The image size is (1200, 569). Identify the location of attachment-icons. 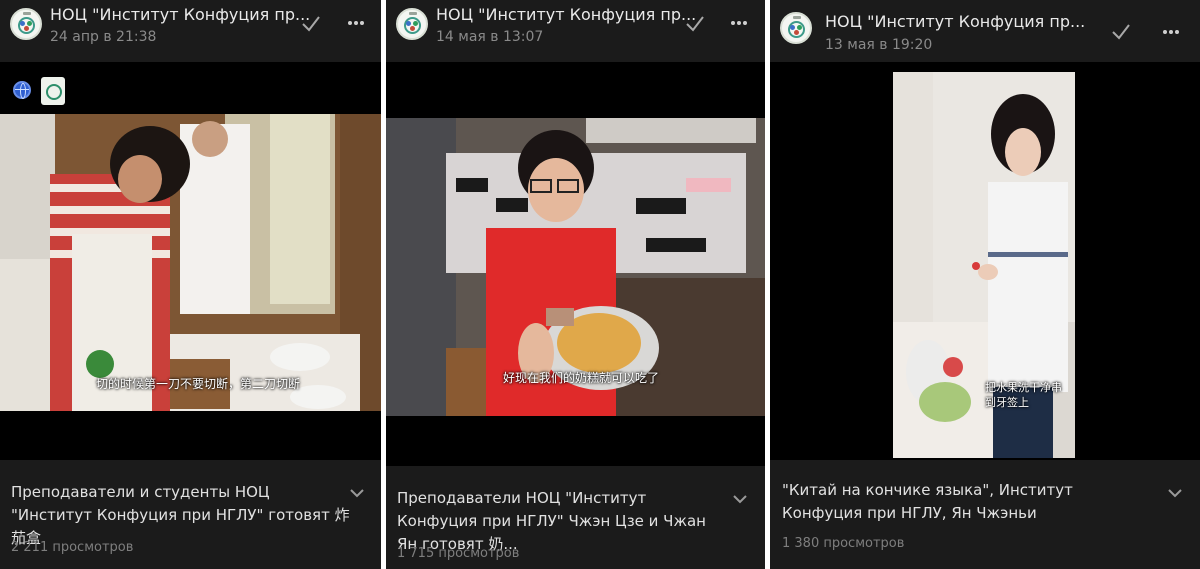
(190, 88).